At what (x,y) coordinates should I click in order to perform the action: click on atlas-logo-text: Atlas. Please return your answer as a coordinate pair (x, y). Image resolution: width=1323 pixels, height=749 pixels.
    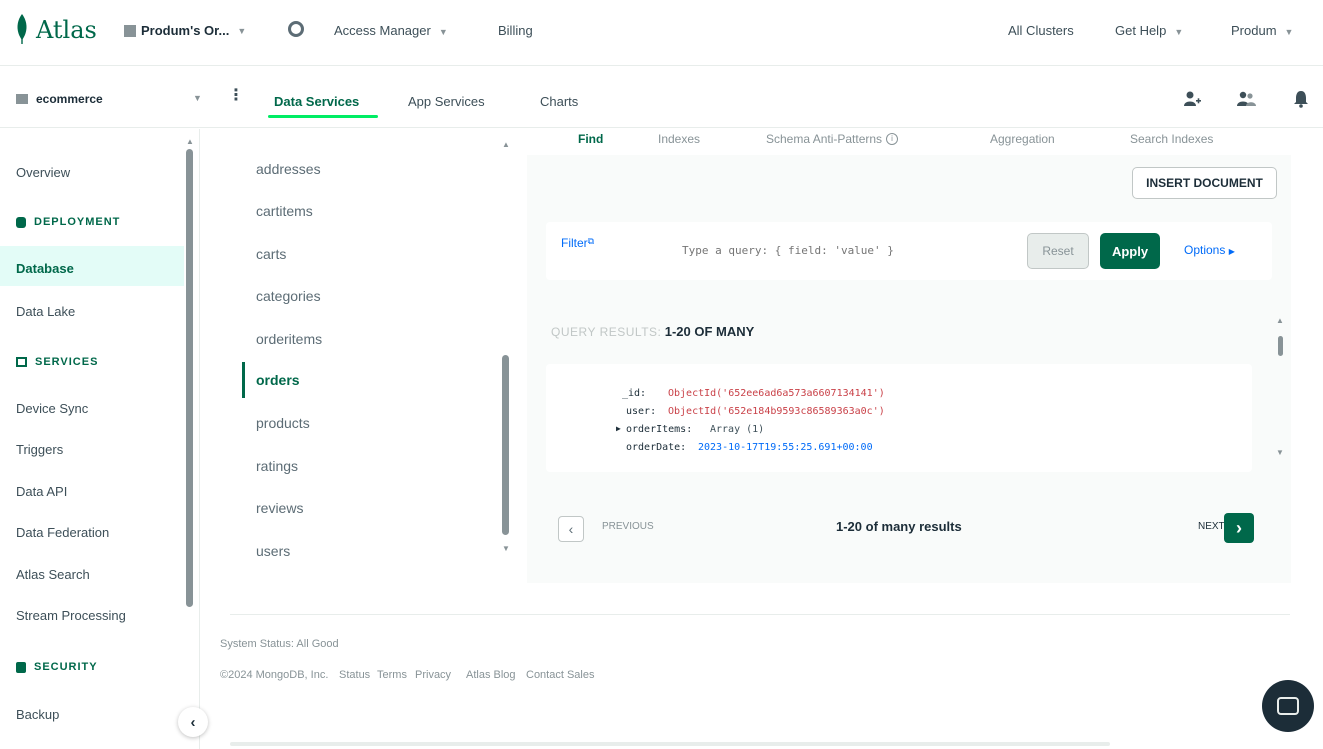
    Looking at the image, I should click on (66, 30).